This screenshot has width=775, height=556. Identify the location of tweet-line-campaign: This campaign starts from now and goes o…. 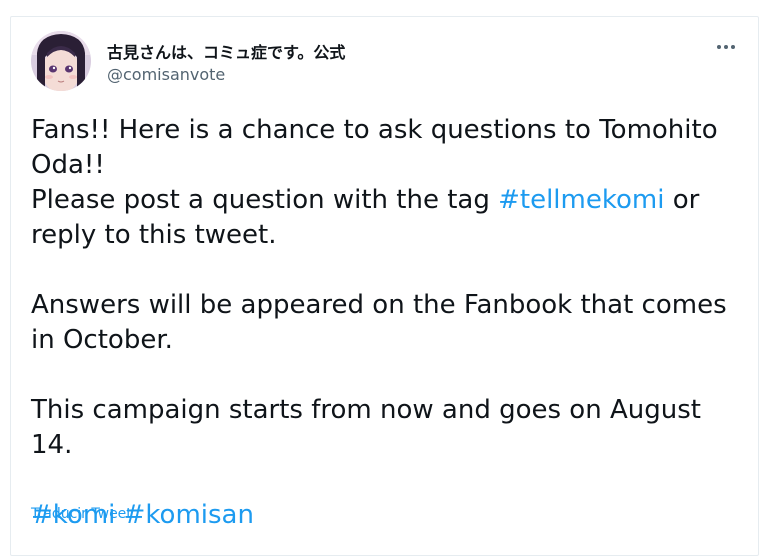
(366, 427).